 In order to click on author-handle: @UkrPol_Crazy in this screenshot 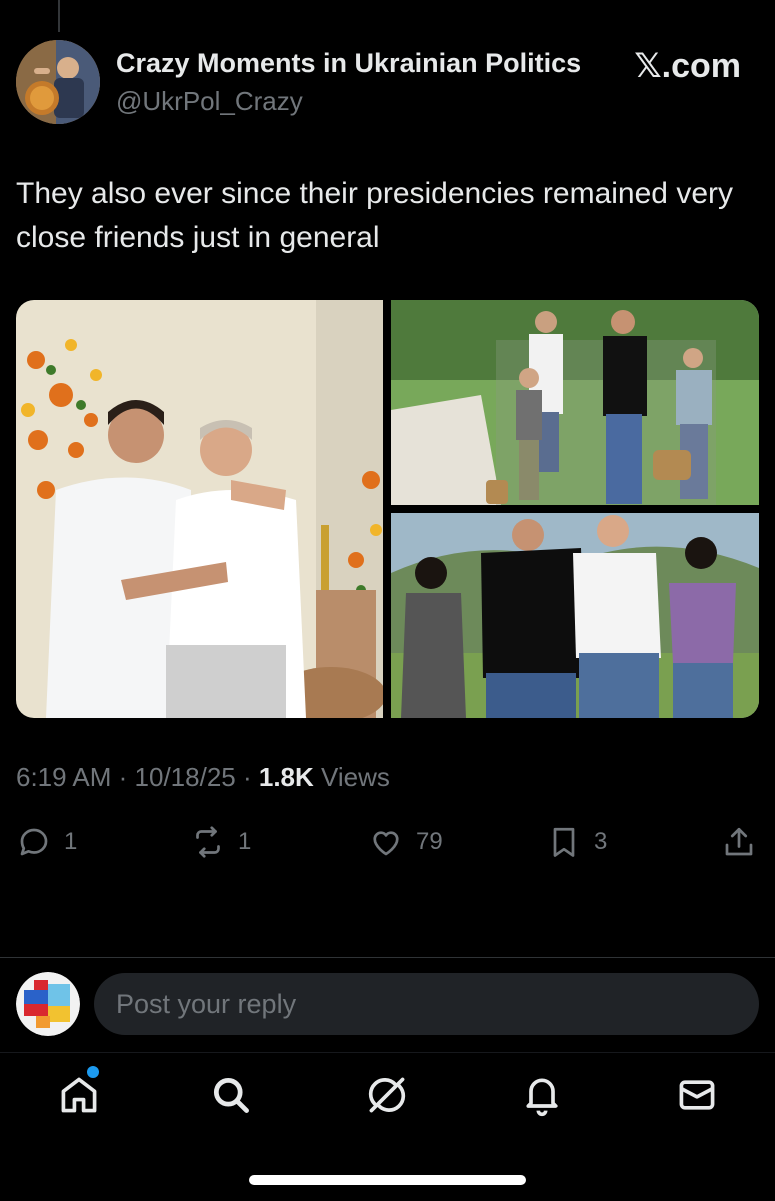, I will do `click(209, 101)`.